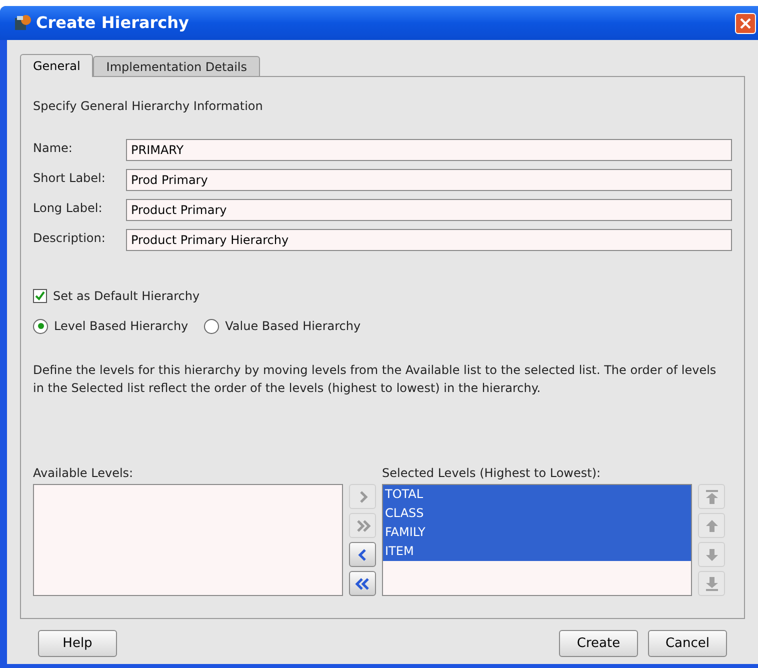  Describe the element at coordinates (23, 23) in the screenshot. I see `hierarchy-app-icon` at that location.